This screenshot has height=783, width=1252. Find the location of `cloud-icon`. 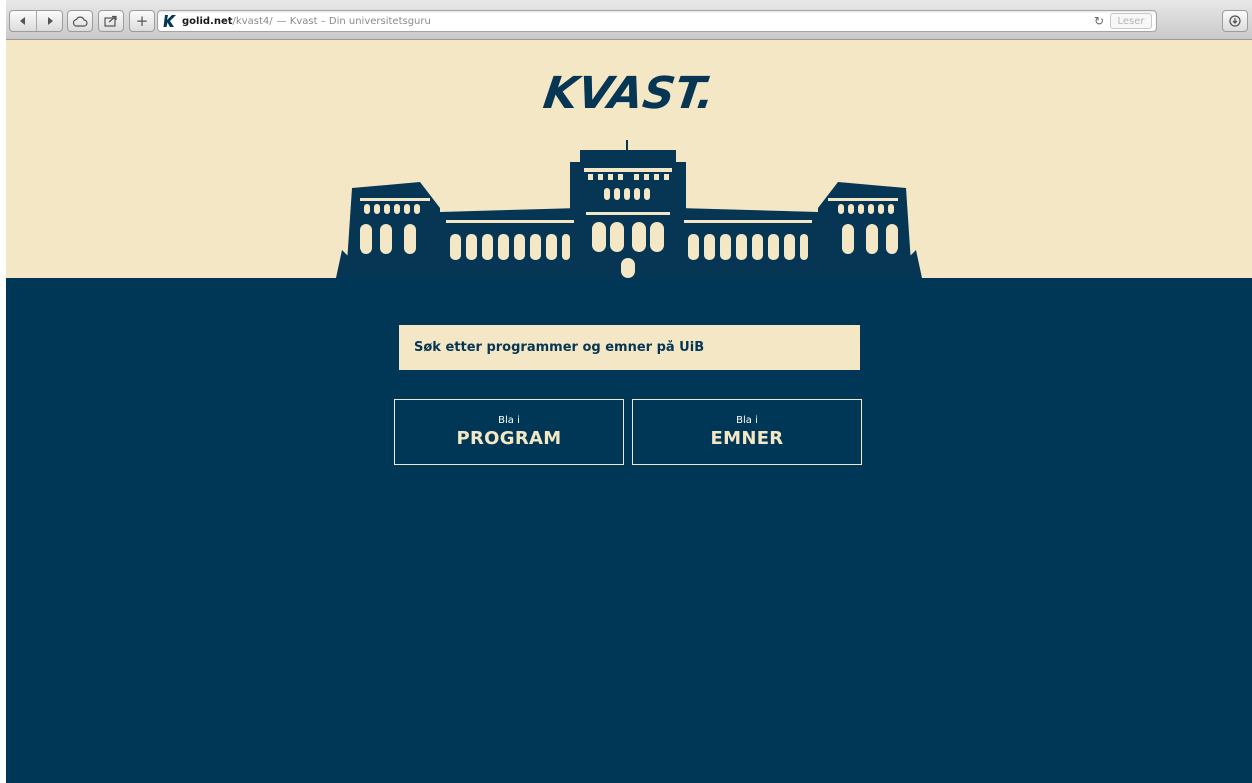

cloud-icon is located at coordinates (80, 21).